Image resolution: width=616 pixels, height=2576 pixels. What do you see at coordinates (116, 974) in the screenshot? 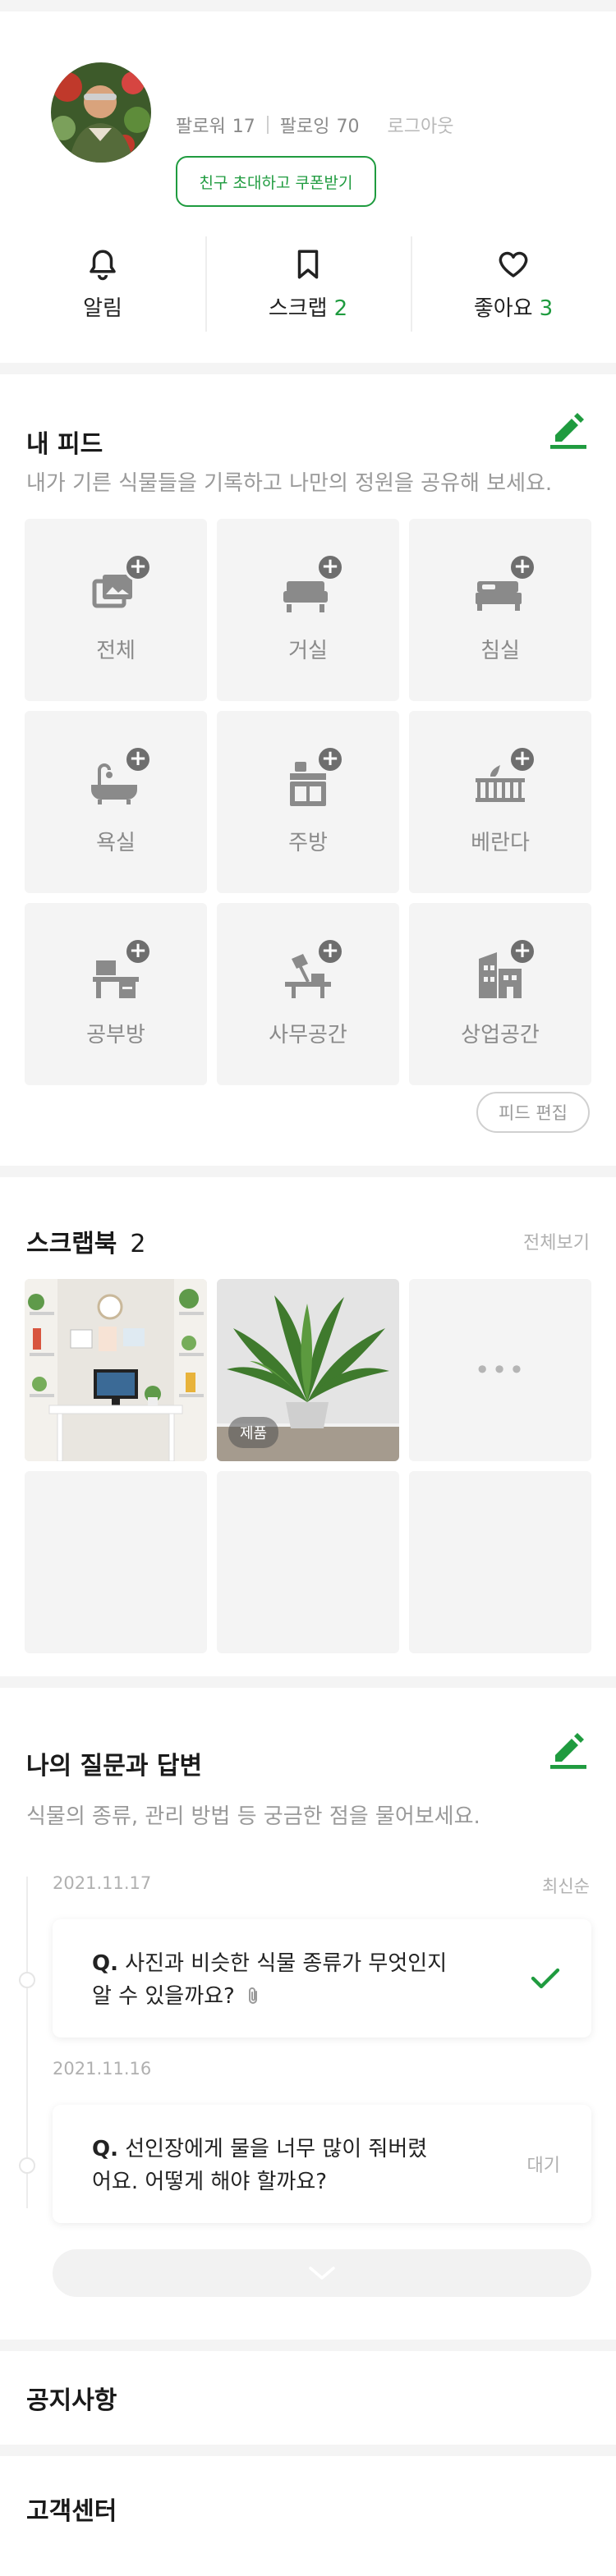
I see `desk-icon: +` at bounding box center [116, 974].